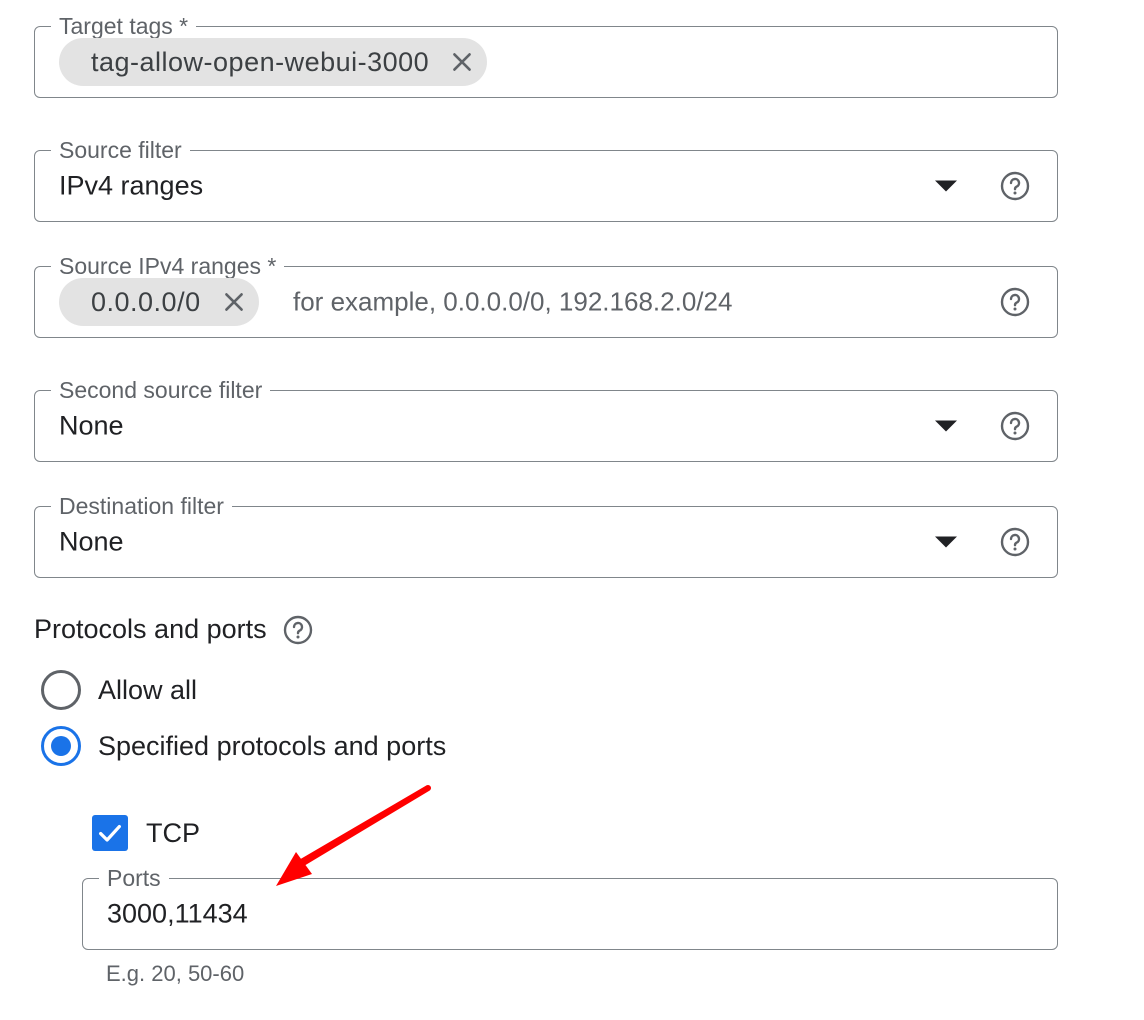  Describe the element at coordinates (134, 878) in the screenshot. I see `ports-label: Ports` at that location.